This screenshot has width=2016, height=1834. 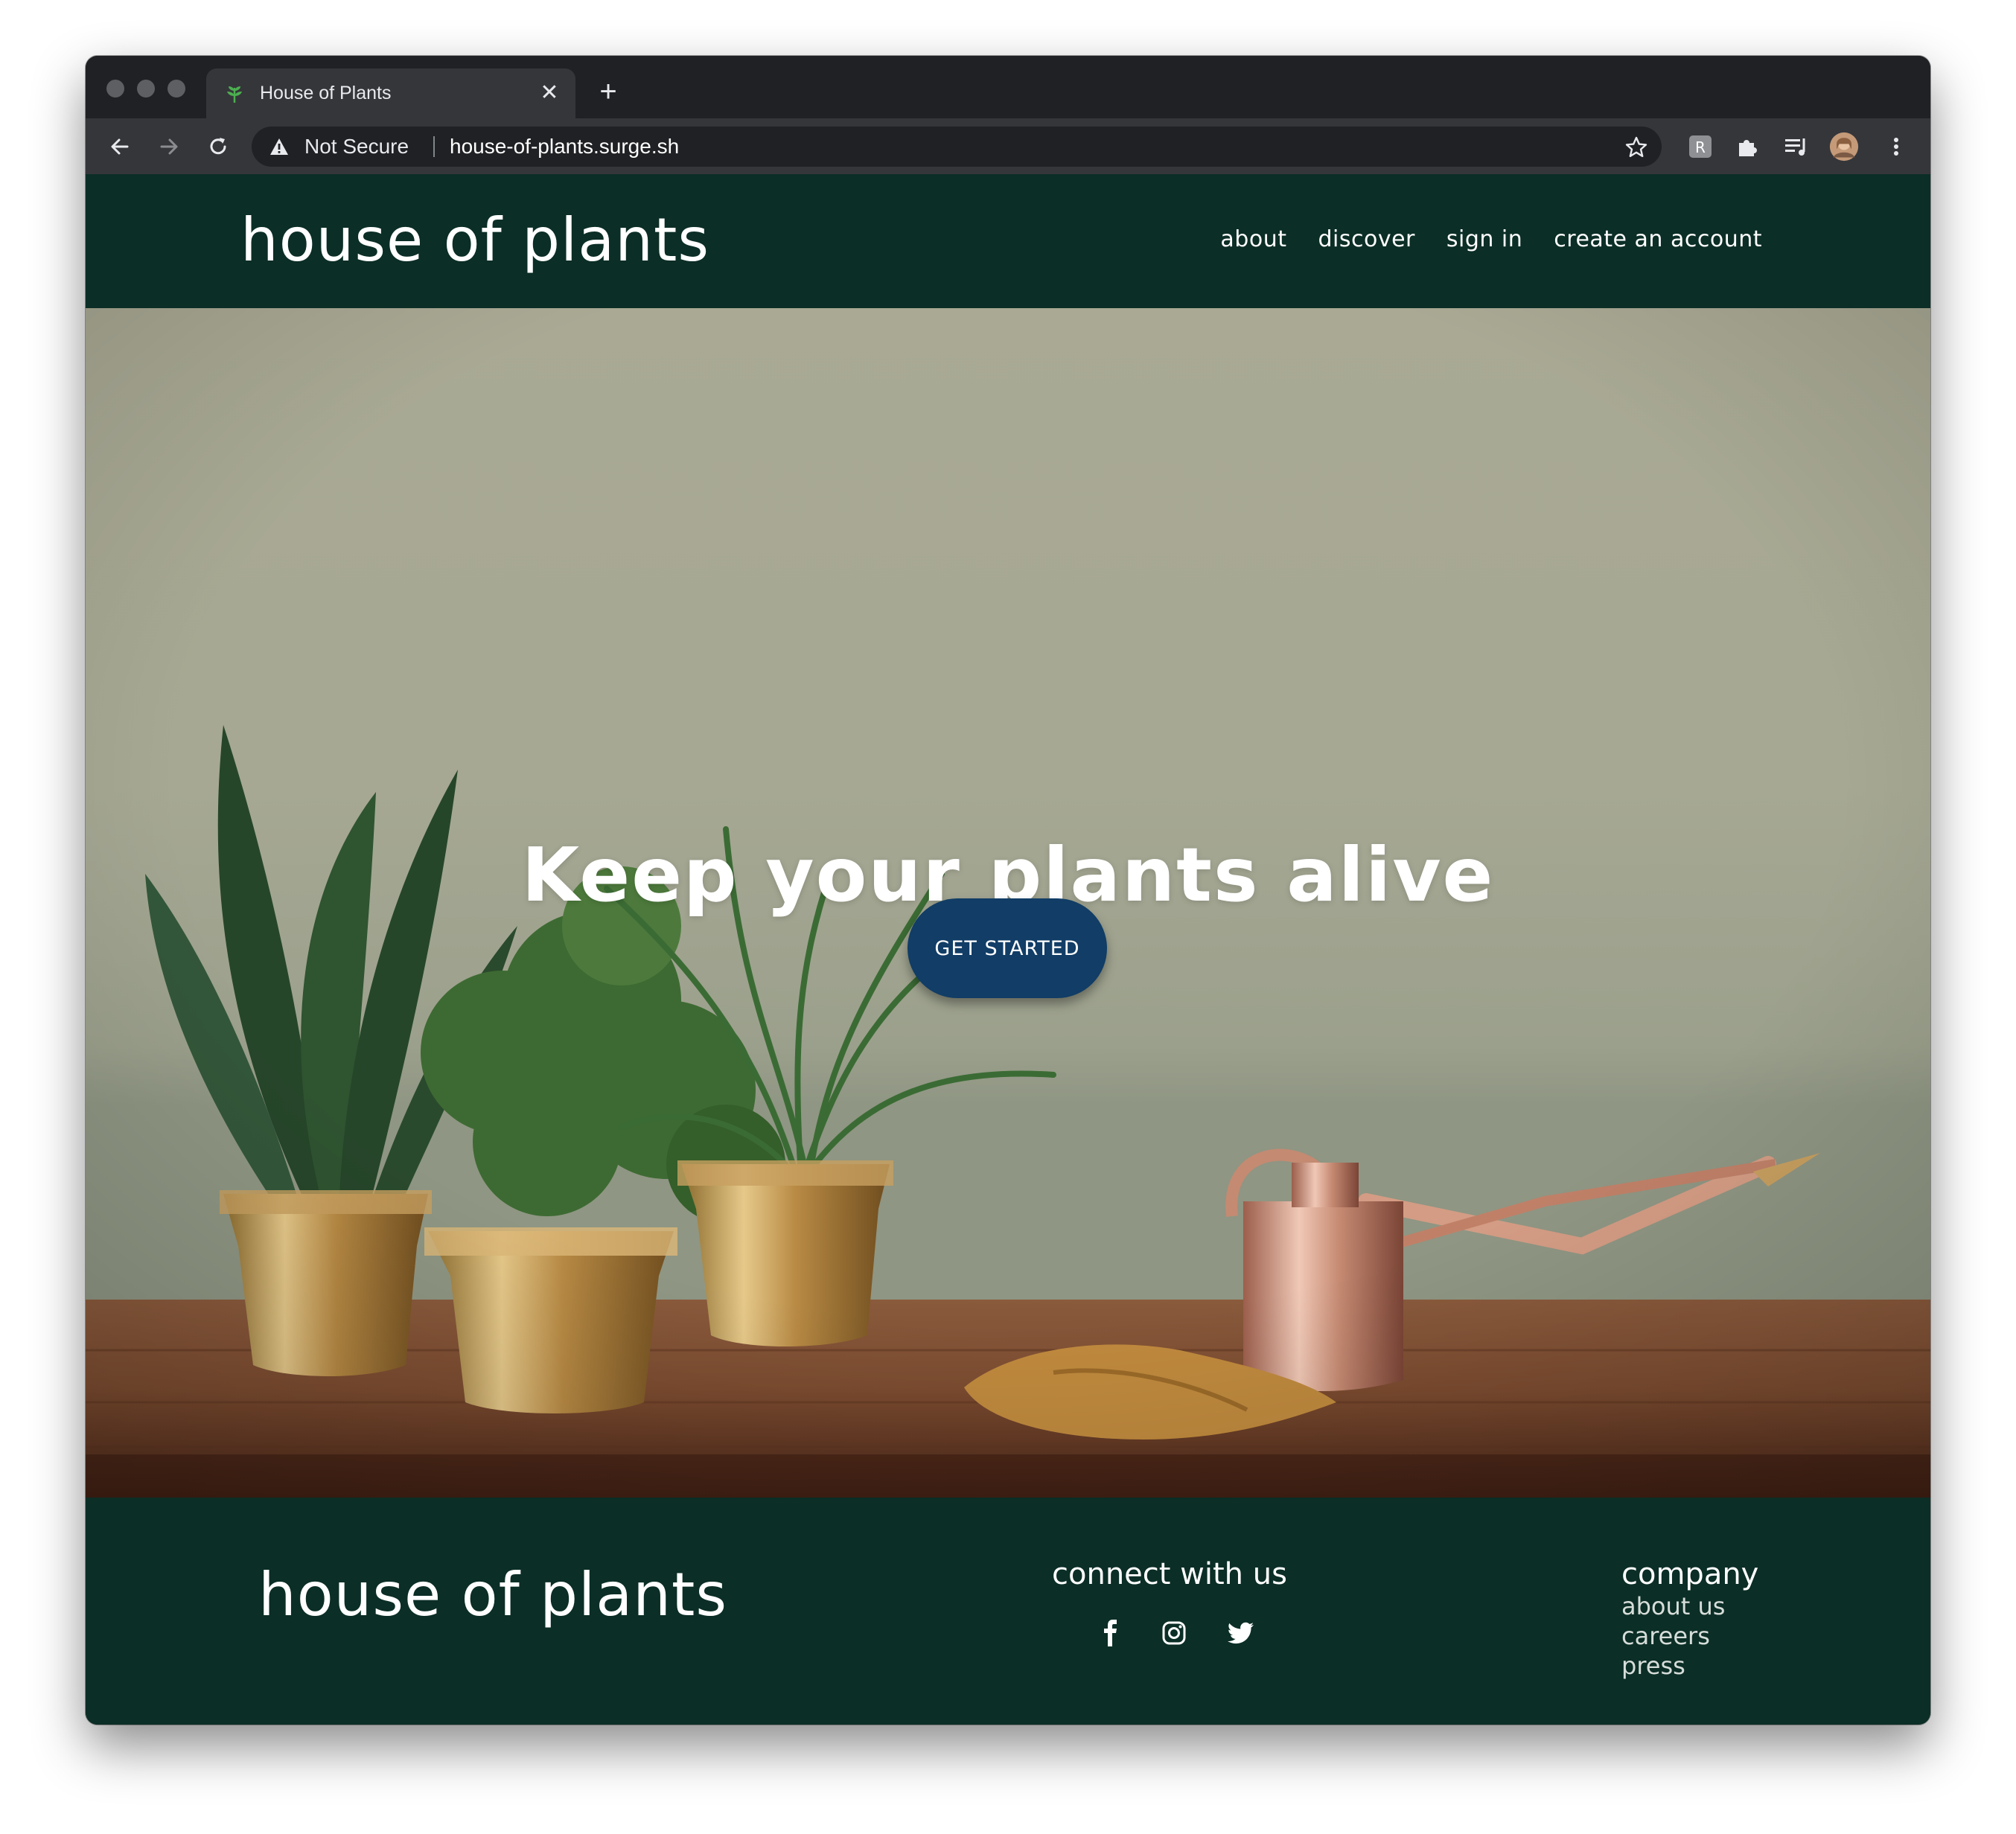 I want to click on company-heading: company, so click(x=1690, y=1574).